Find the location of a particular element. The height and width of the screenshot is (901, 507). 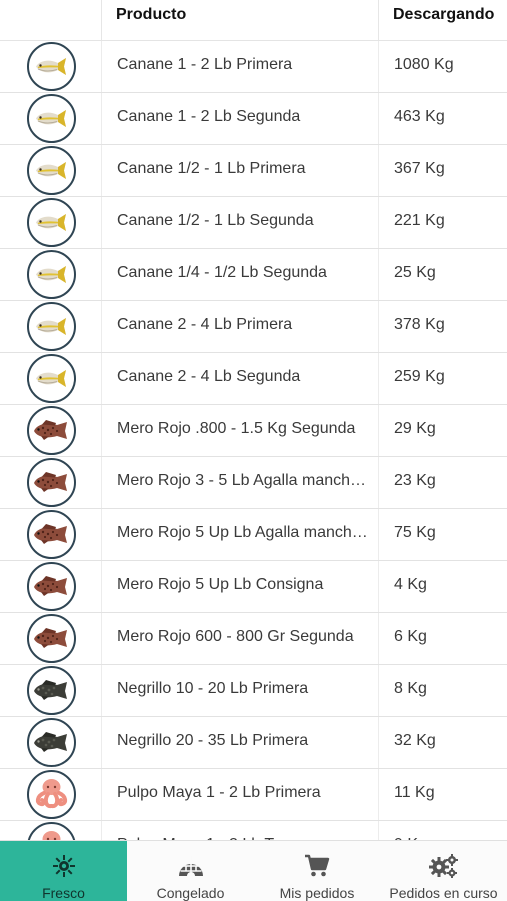

table-row: Mero Rojo 600 - 800 Gr Segunda 6 Kg is located at coordinates (253, 639).